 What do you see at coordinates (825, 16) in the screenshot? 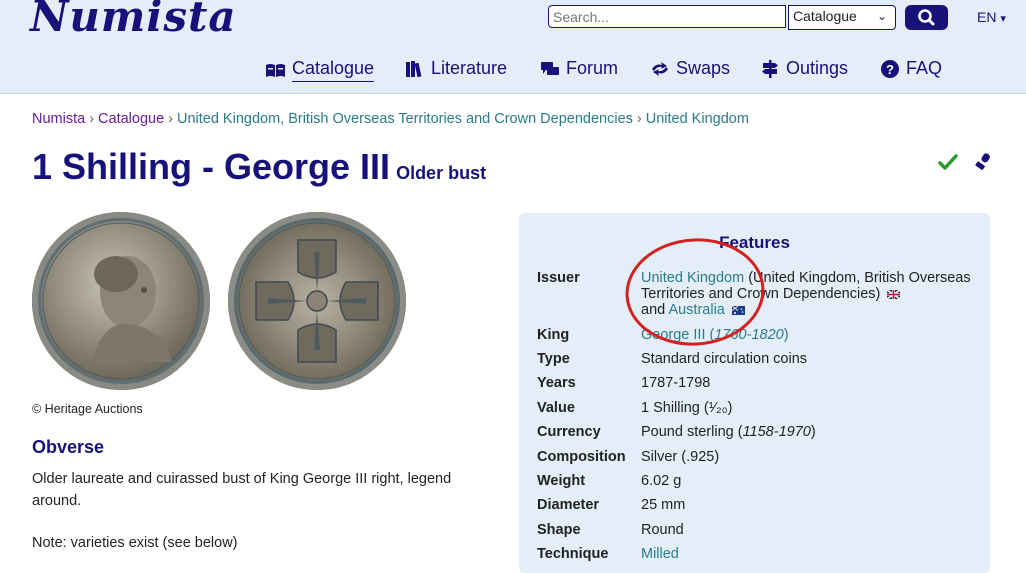
I see `search-scope-value: Catalogue` at bounding box center [825, 16].